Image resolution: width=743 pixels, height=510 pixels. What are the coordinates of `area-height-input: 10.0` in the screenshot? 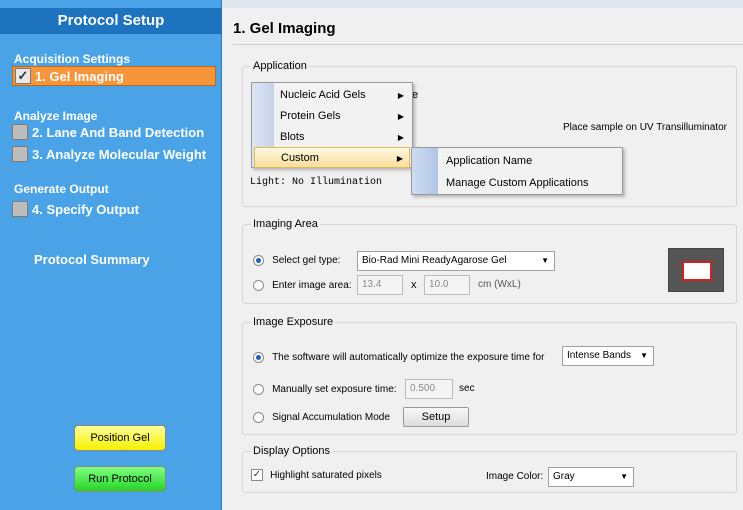 It's located at (447, 285).